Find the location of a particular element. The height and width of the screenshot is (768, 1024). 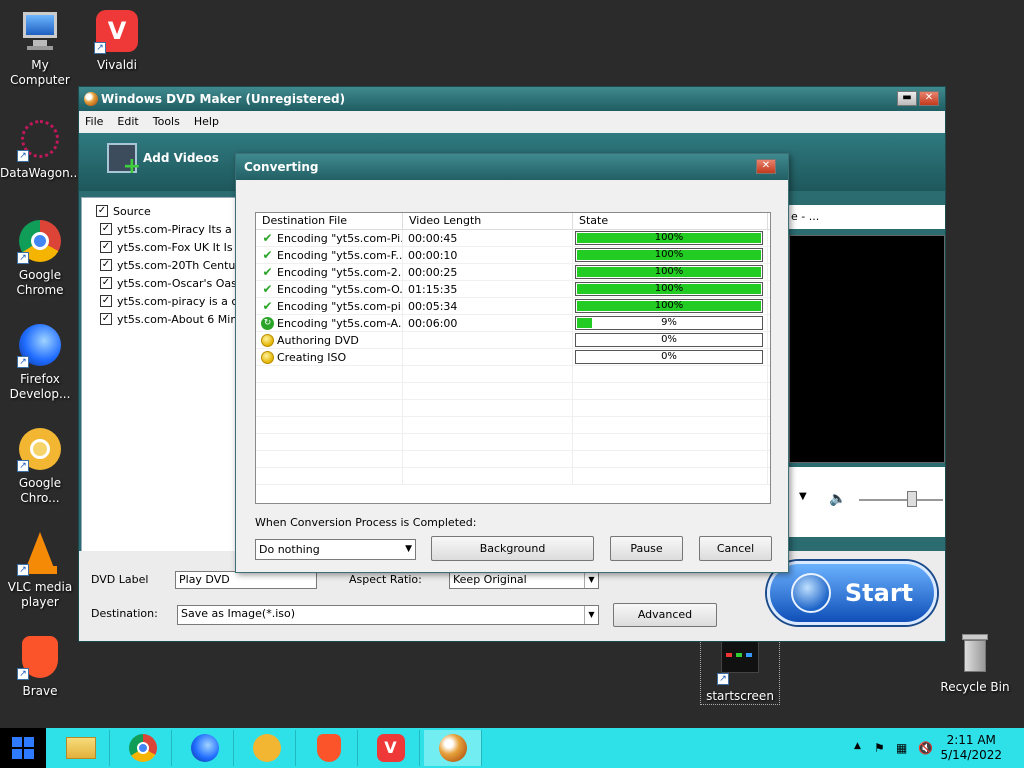

volume-slider-handle is located at coordinates (912, 499).